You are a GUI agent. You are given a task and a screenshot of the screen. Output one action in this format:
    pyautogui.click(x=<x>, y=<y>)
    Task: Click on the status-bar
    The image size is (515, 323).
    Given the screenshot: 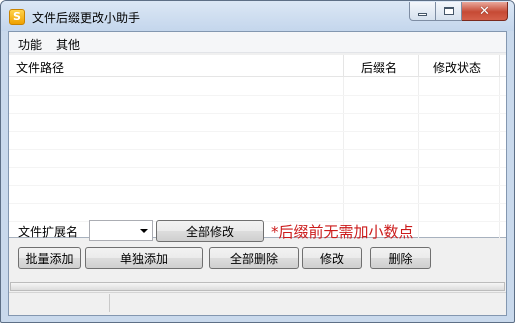 What is the action you would take?
    pyautogui.click(x=257, y=298)
    